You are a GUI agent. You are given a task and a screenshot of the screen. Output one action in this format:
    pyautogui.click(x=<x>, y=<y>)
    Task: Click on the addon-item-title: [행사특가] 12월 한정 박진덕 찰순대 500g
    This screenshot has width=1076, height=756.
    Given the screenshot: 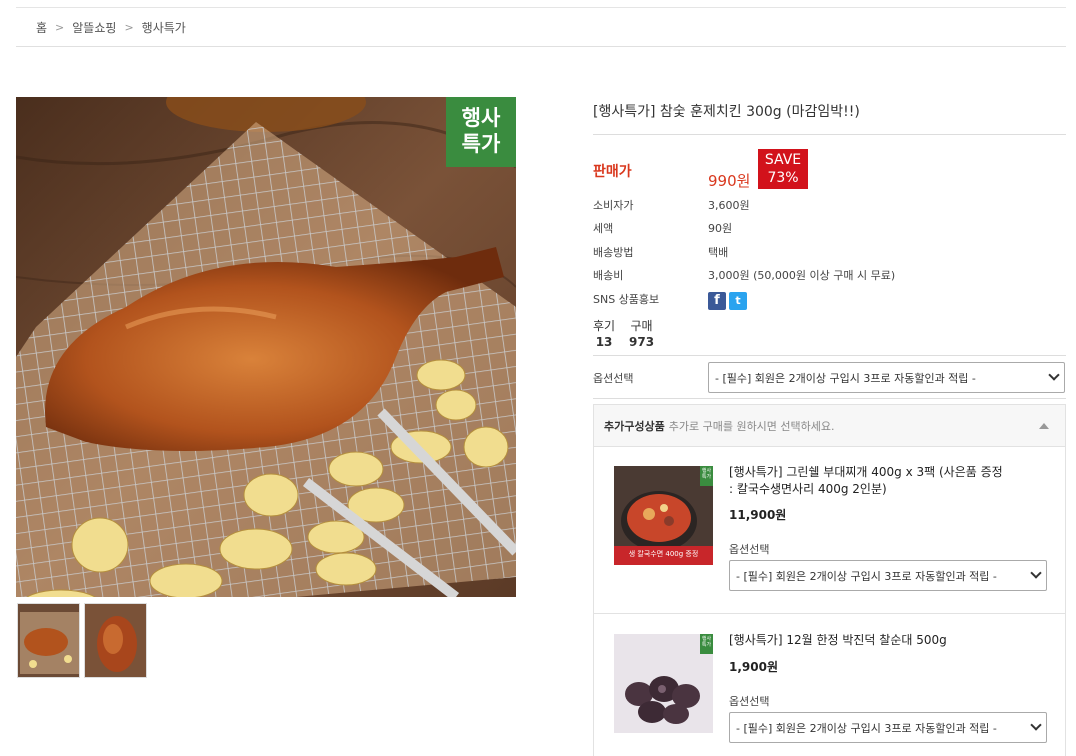 What is the action you would take?
    pyautogui.click(x=879, y=640)
    